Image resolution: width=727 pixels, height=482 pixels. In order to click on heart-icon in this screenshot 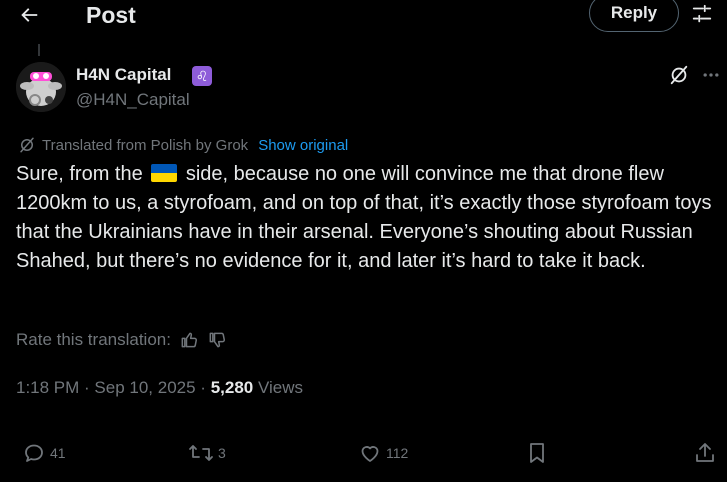, I will do `click(370, 454)`.